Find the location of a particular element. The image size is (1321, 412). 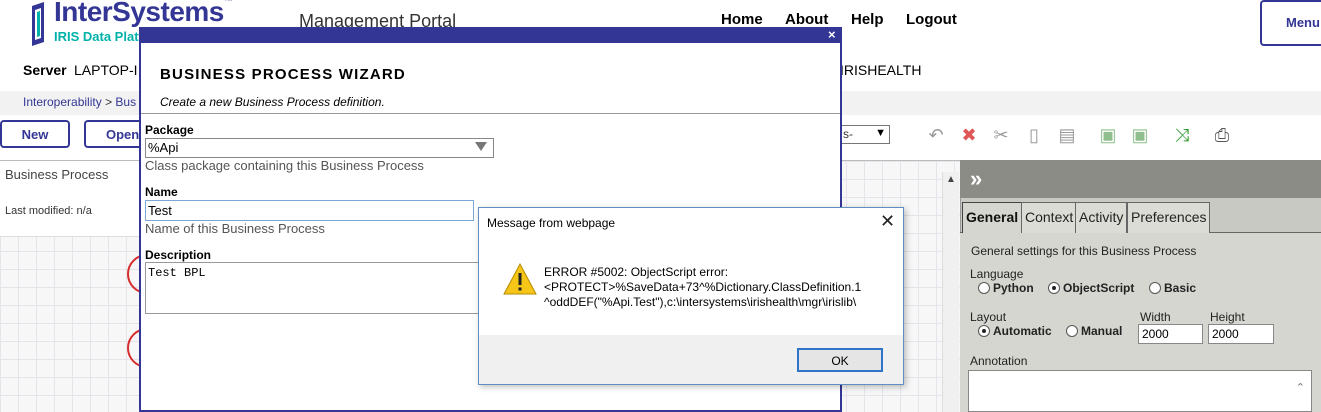

add-activity-icon: ▣ is located at coordinates (1108, 135).